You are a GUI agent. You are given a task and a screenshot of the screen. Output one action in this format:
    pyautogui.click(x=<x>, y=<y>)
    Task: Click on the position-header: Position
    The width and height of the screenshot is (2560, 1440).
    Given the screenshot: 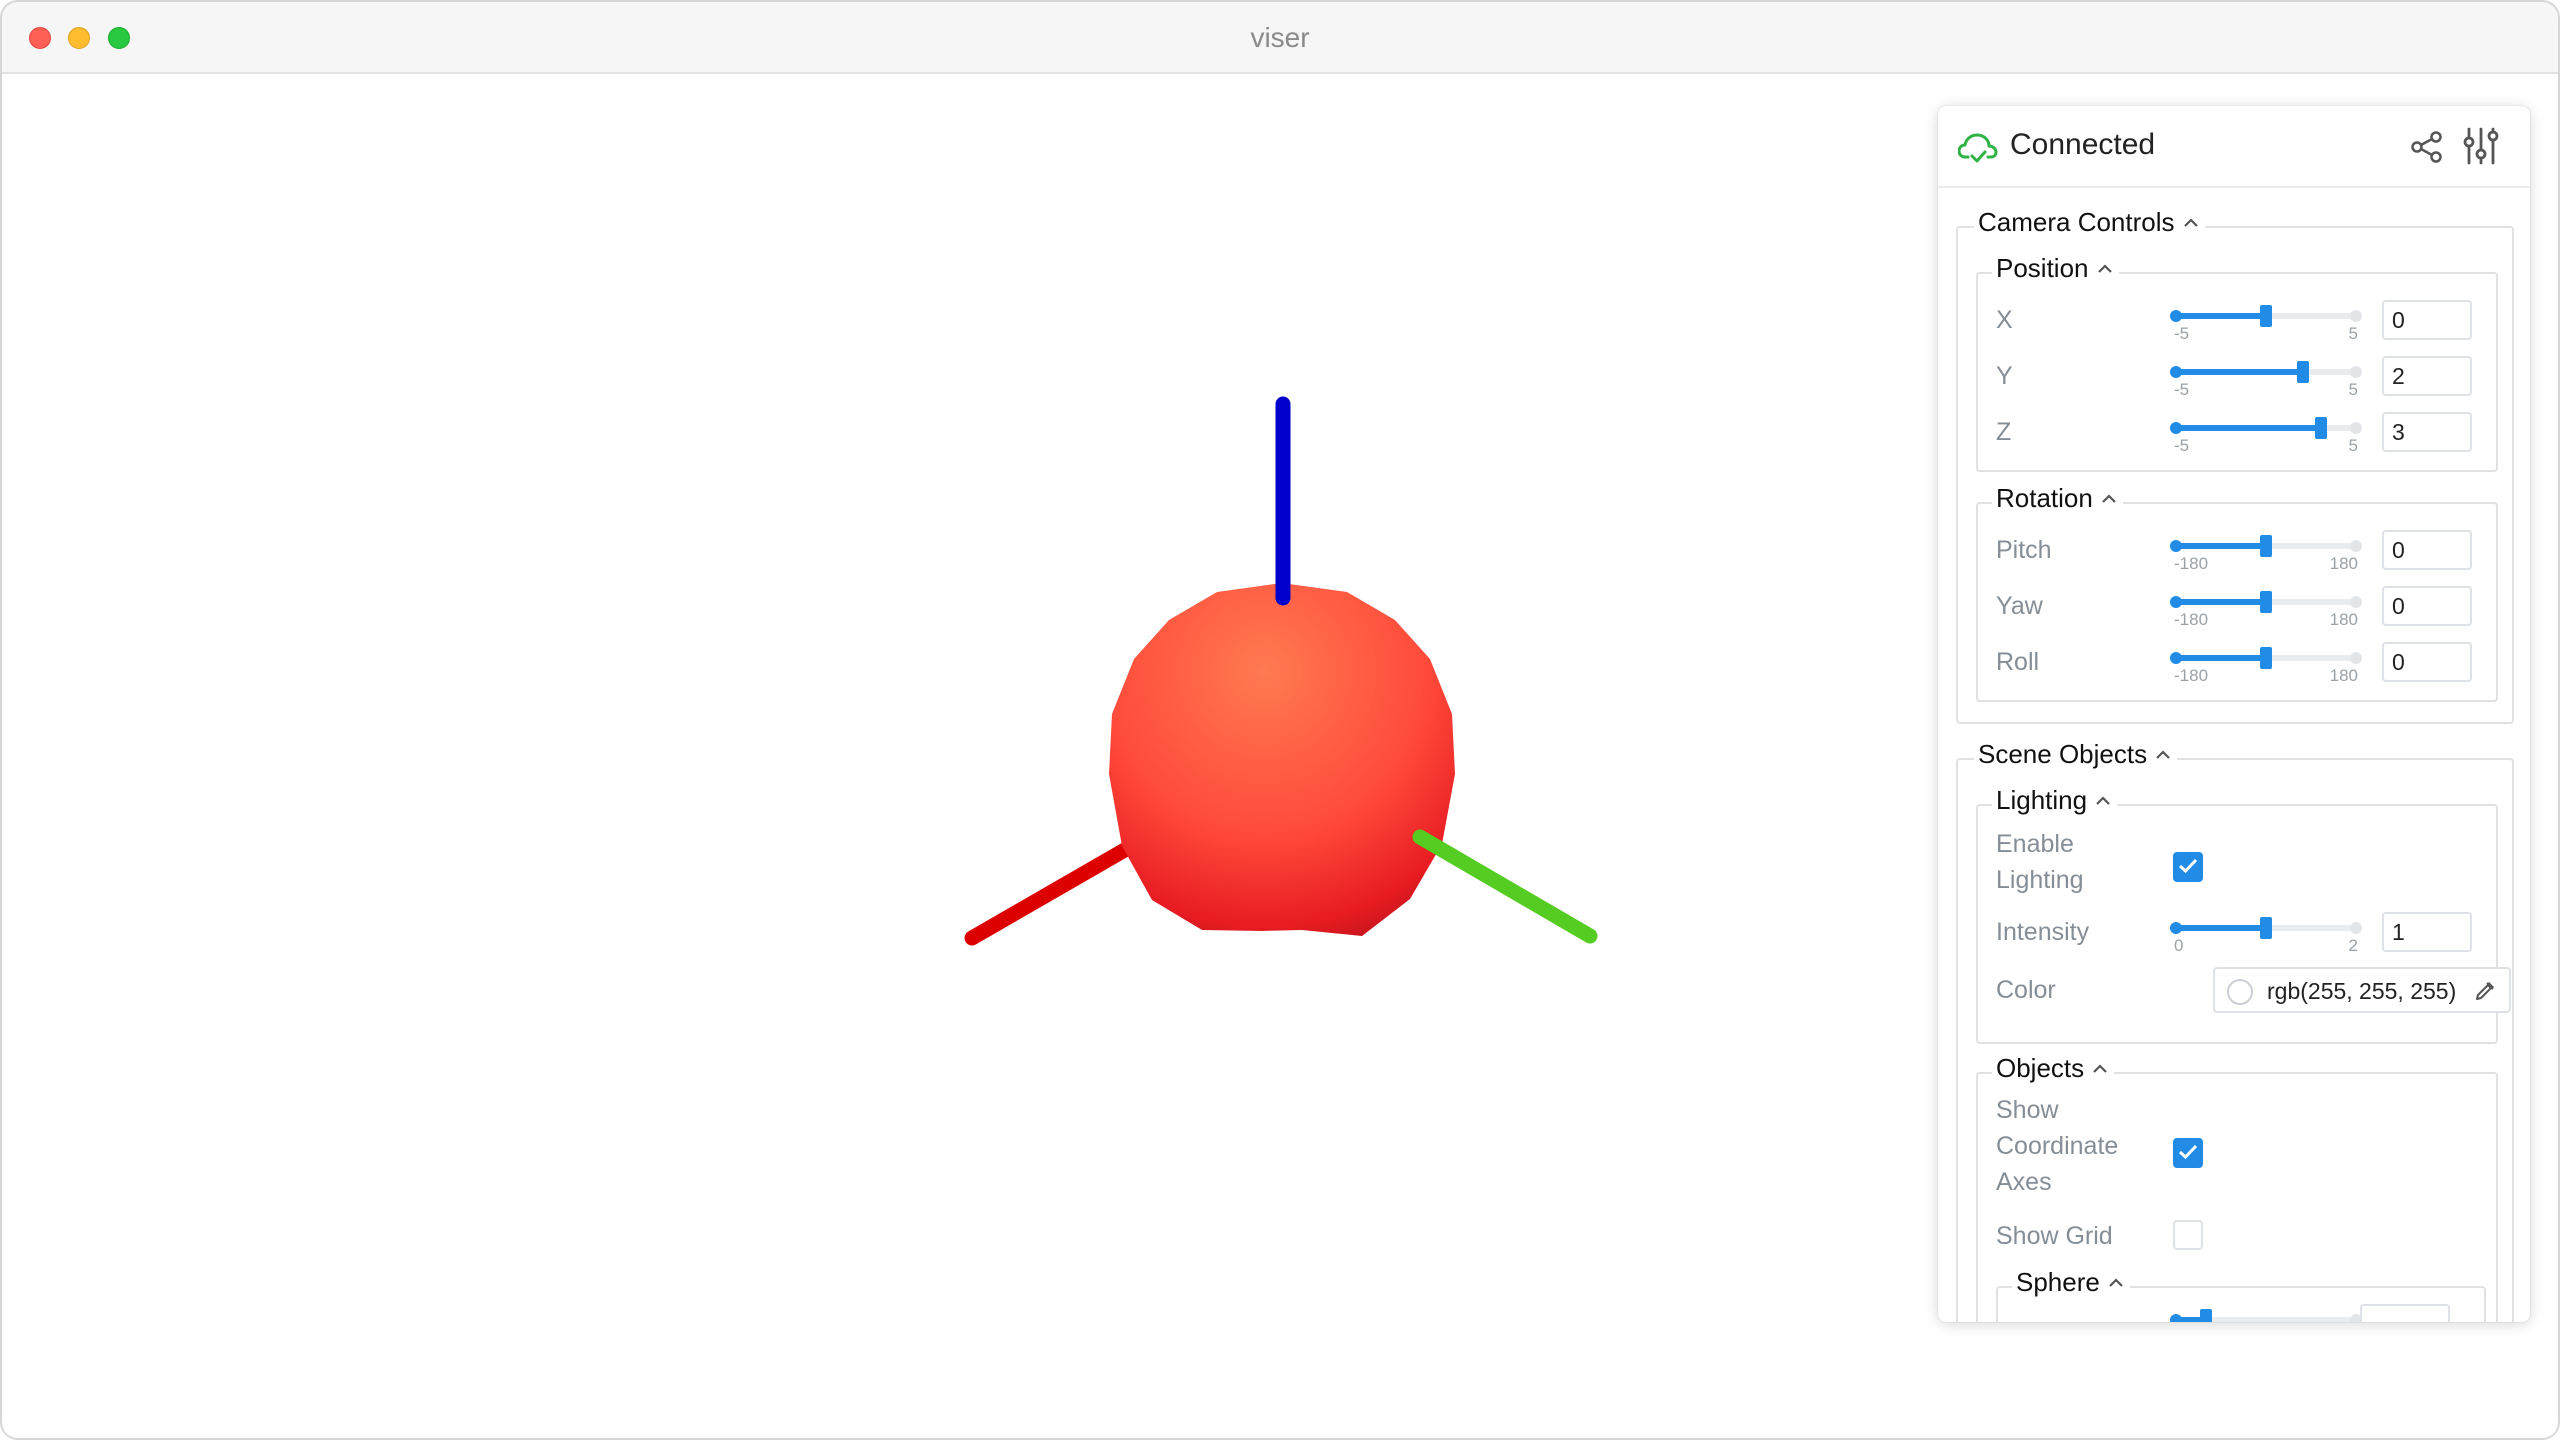 What is the action you would take?
    pyautogui.click(x=2055, y=268)
    